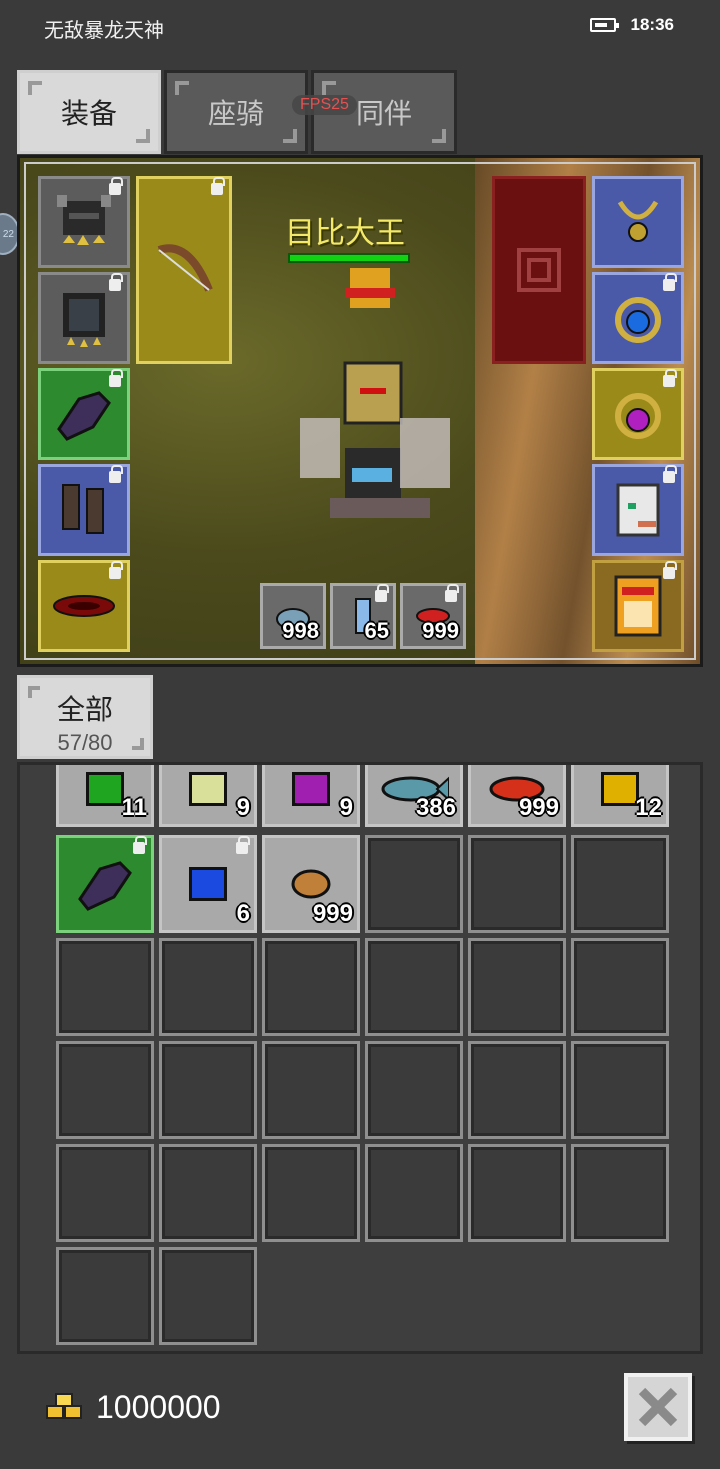 The image size is (720, 1469). I want to click on gold-coins-icon, so click(64, 1406).